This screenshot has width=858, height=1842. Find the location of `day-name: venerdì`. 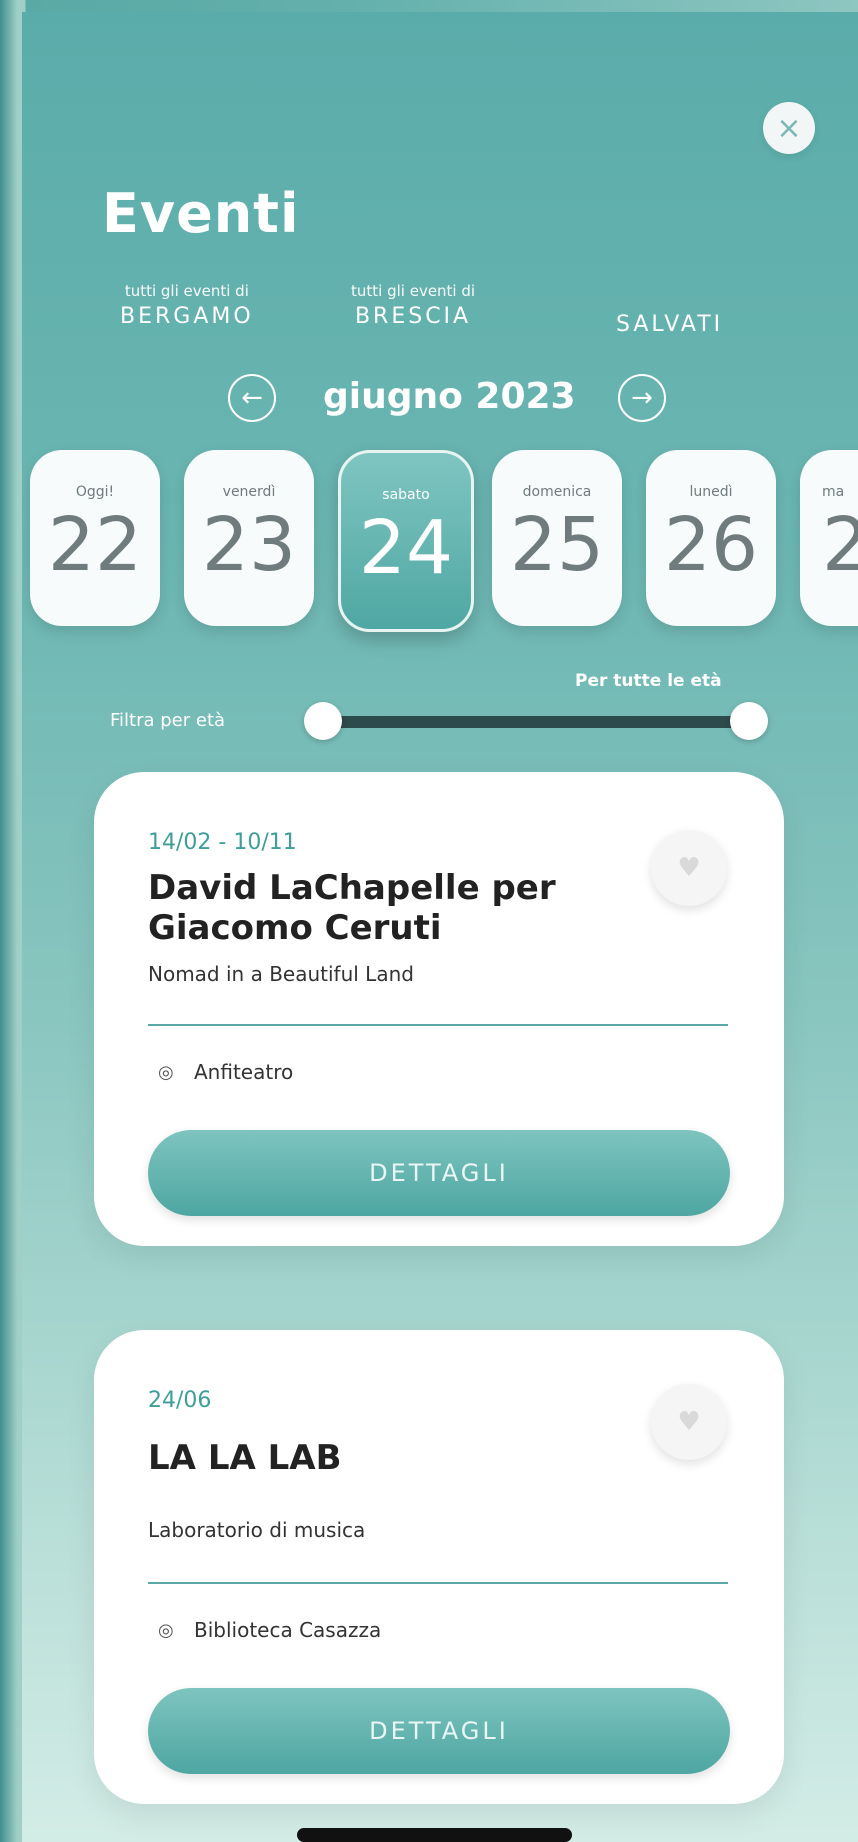

day-name: venerdì is located at coordinates (249, 492).